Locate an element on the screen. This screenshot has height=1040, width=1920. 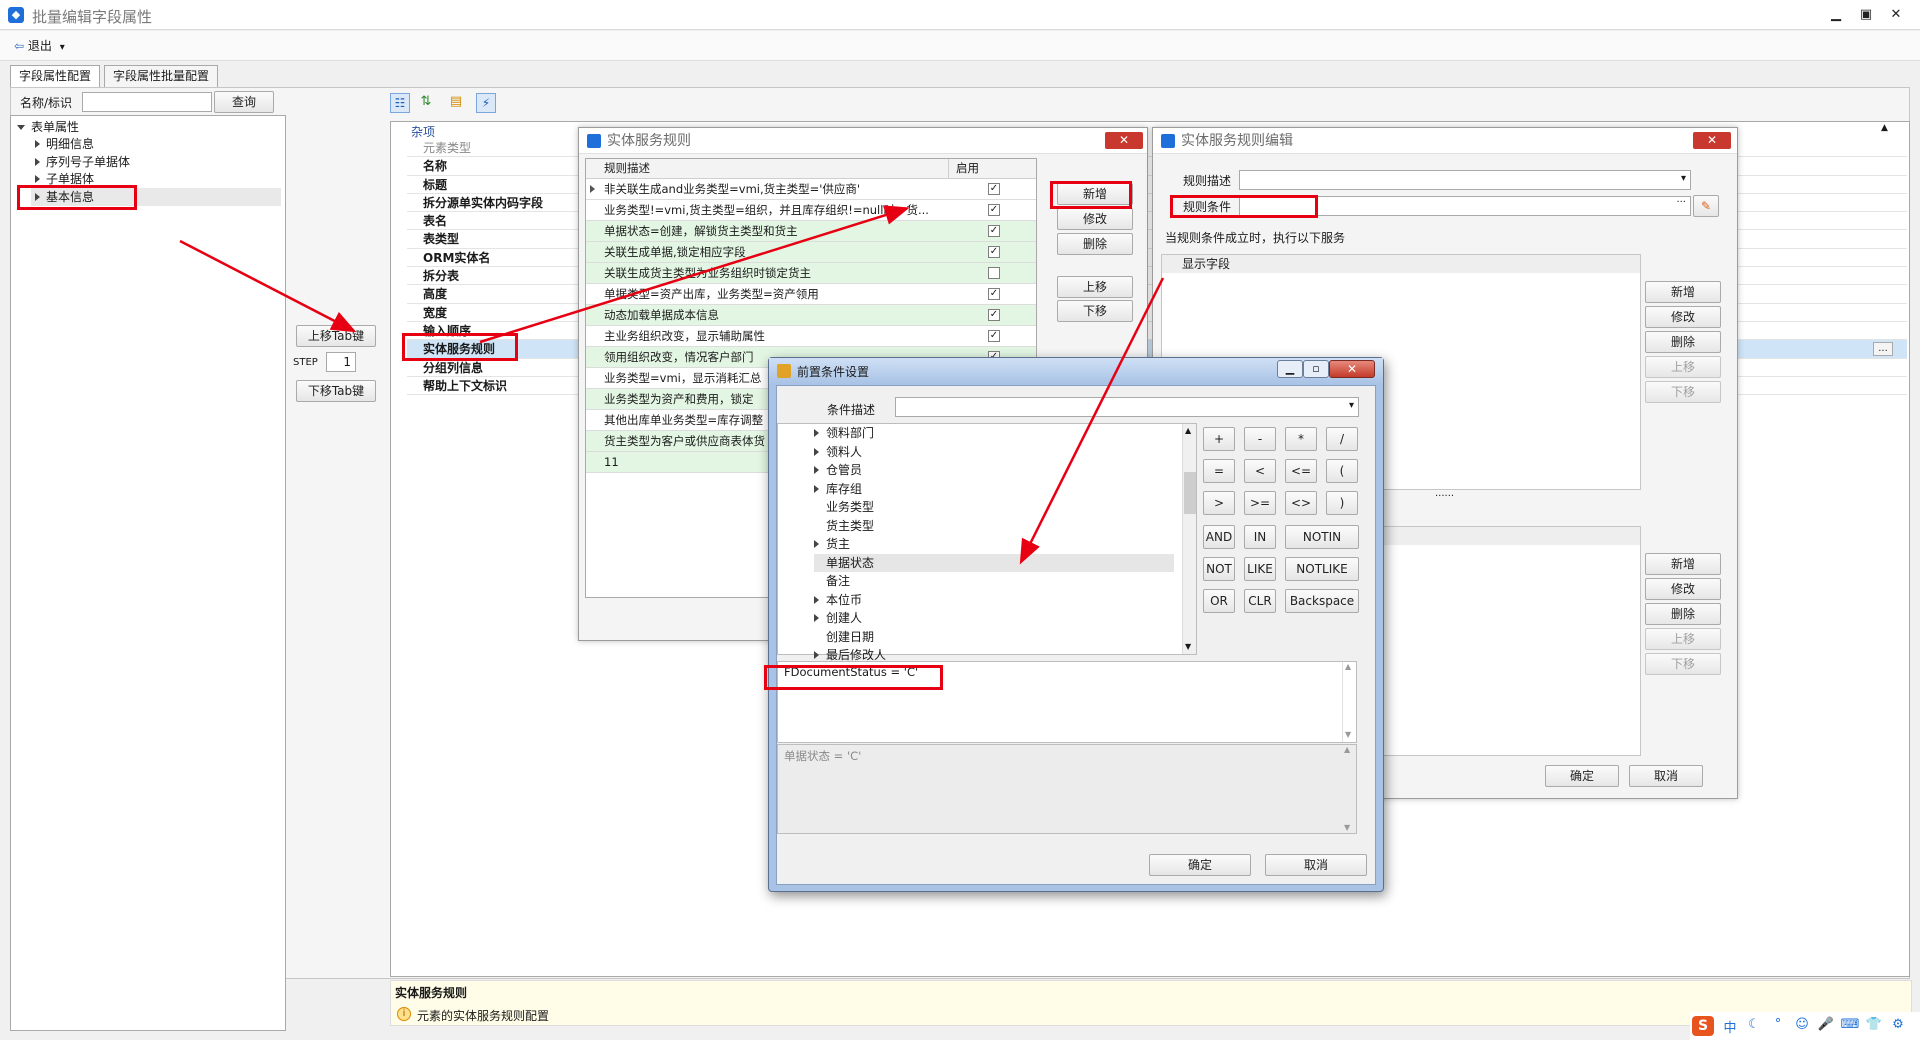
system-tray: S 中 ☾ ° ☺ 🎤 ⌨ 👕 ⚙ is located at coordinates (1805, 1026).